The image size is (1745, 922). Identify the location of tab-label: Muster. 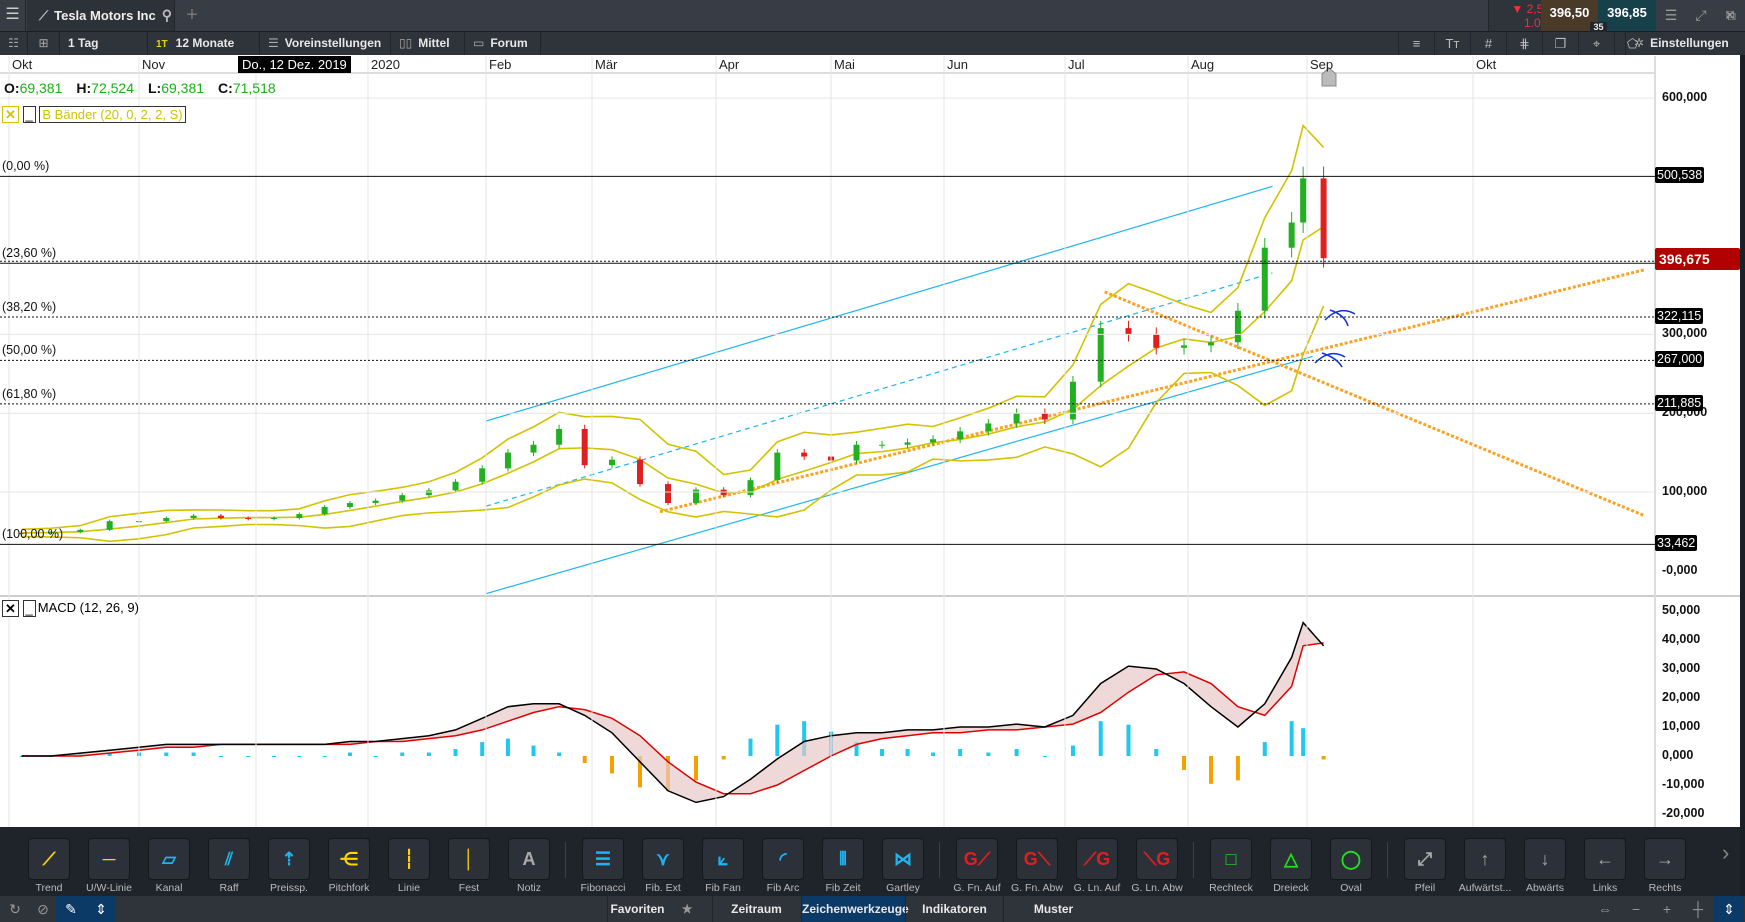
(1053, 909).